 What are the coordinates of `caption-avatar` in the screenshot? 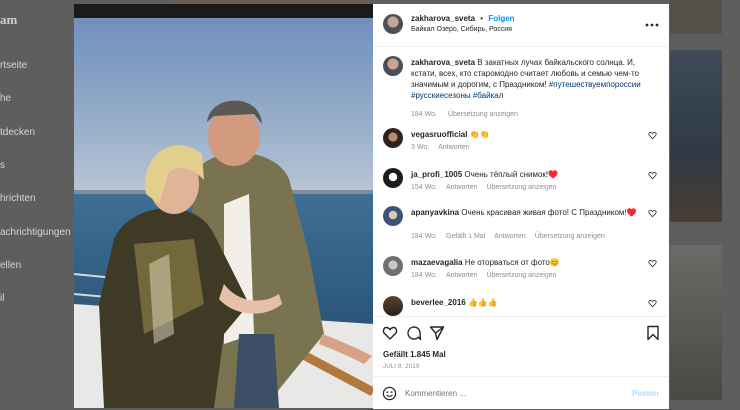 It's located at (393, 66).